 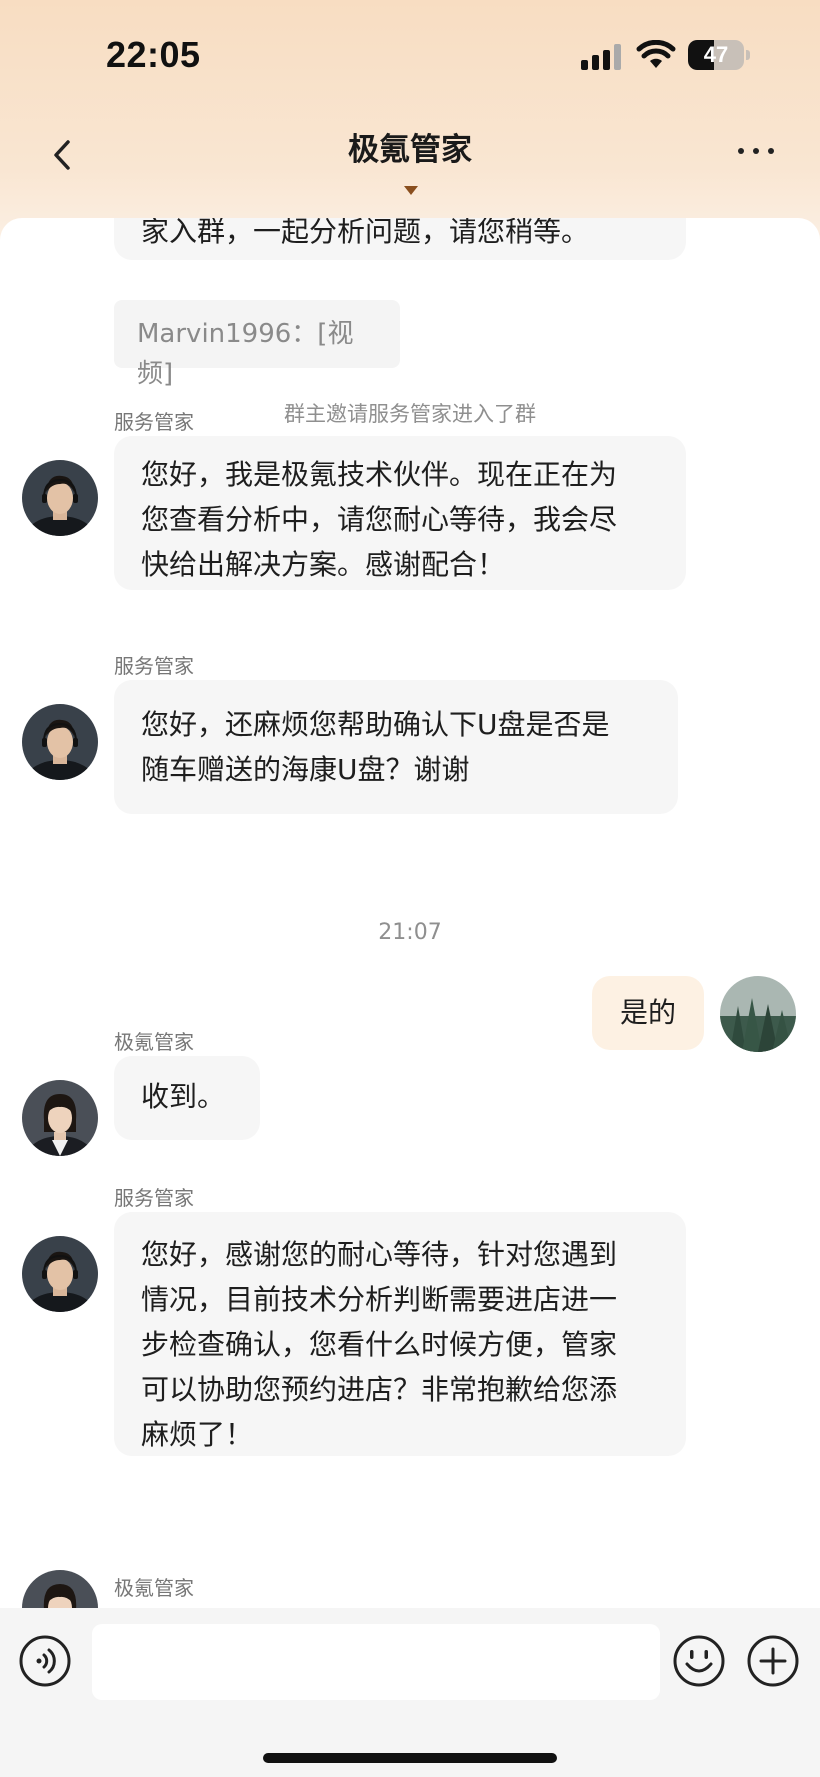 I want to click on more-actions-button, so click(x=773, y=1661).